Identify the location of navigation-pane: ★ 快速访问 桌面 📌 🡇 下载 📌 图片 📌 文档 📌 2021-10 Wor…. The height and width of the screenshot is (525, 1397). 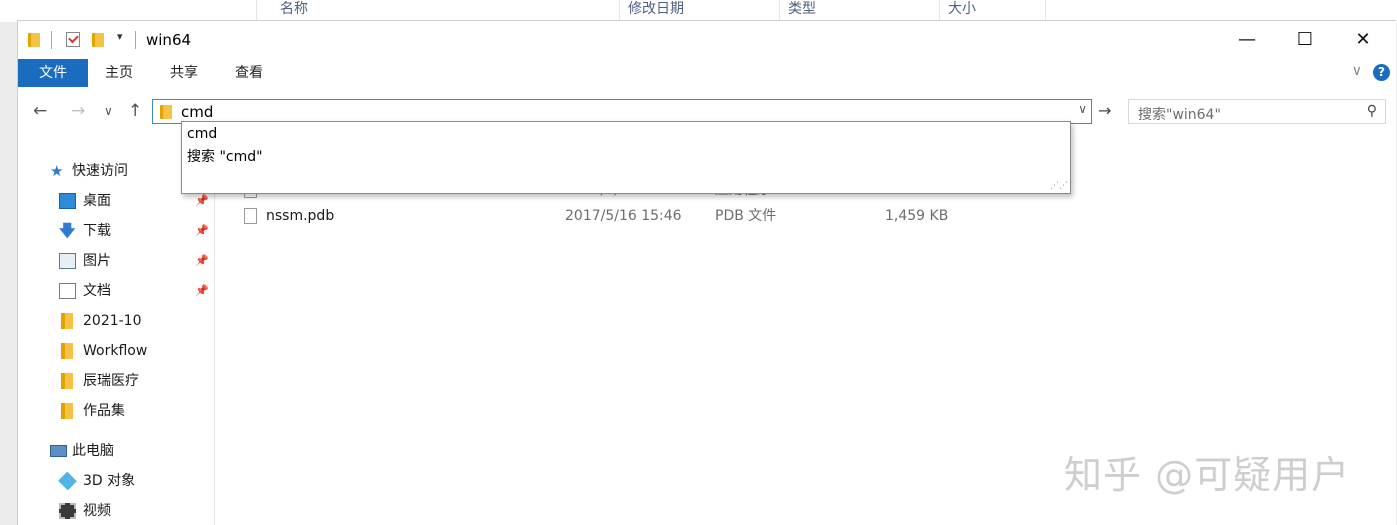
(129, 340).